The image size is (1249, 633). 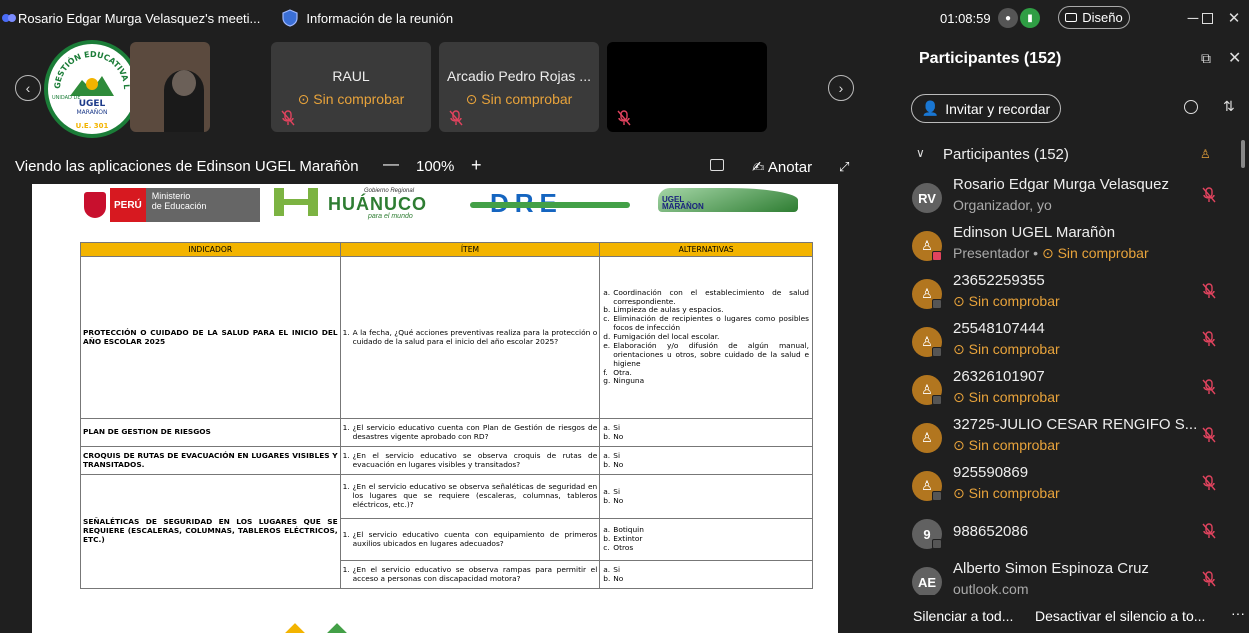 I want to click on zoom-out-button: —, so click(x=391, y=165).